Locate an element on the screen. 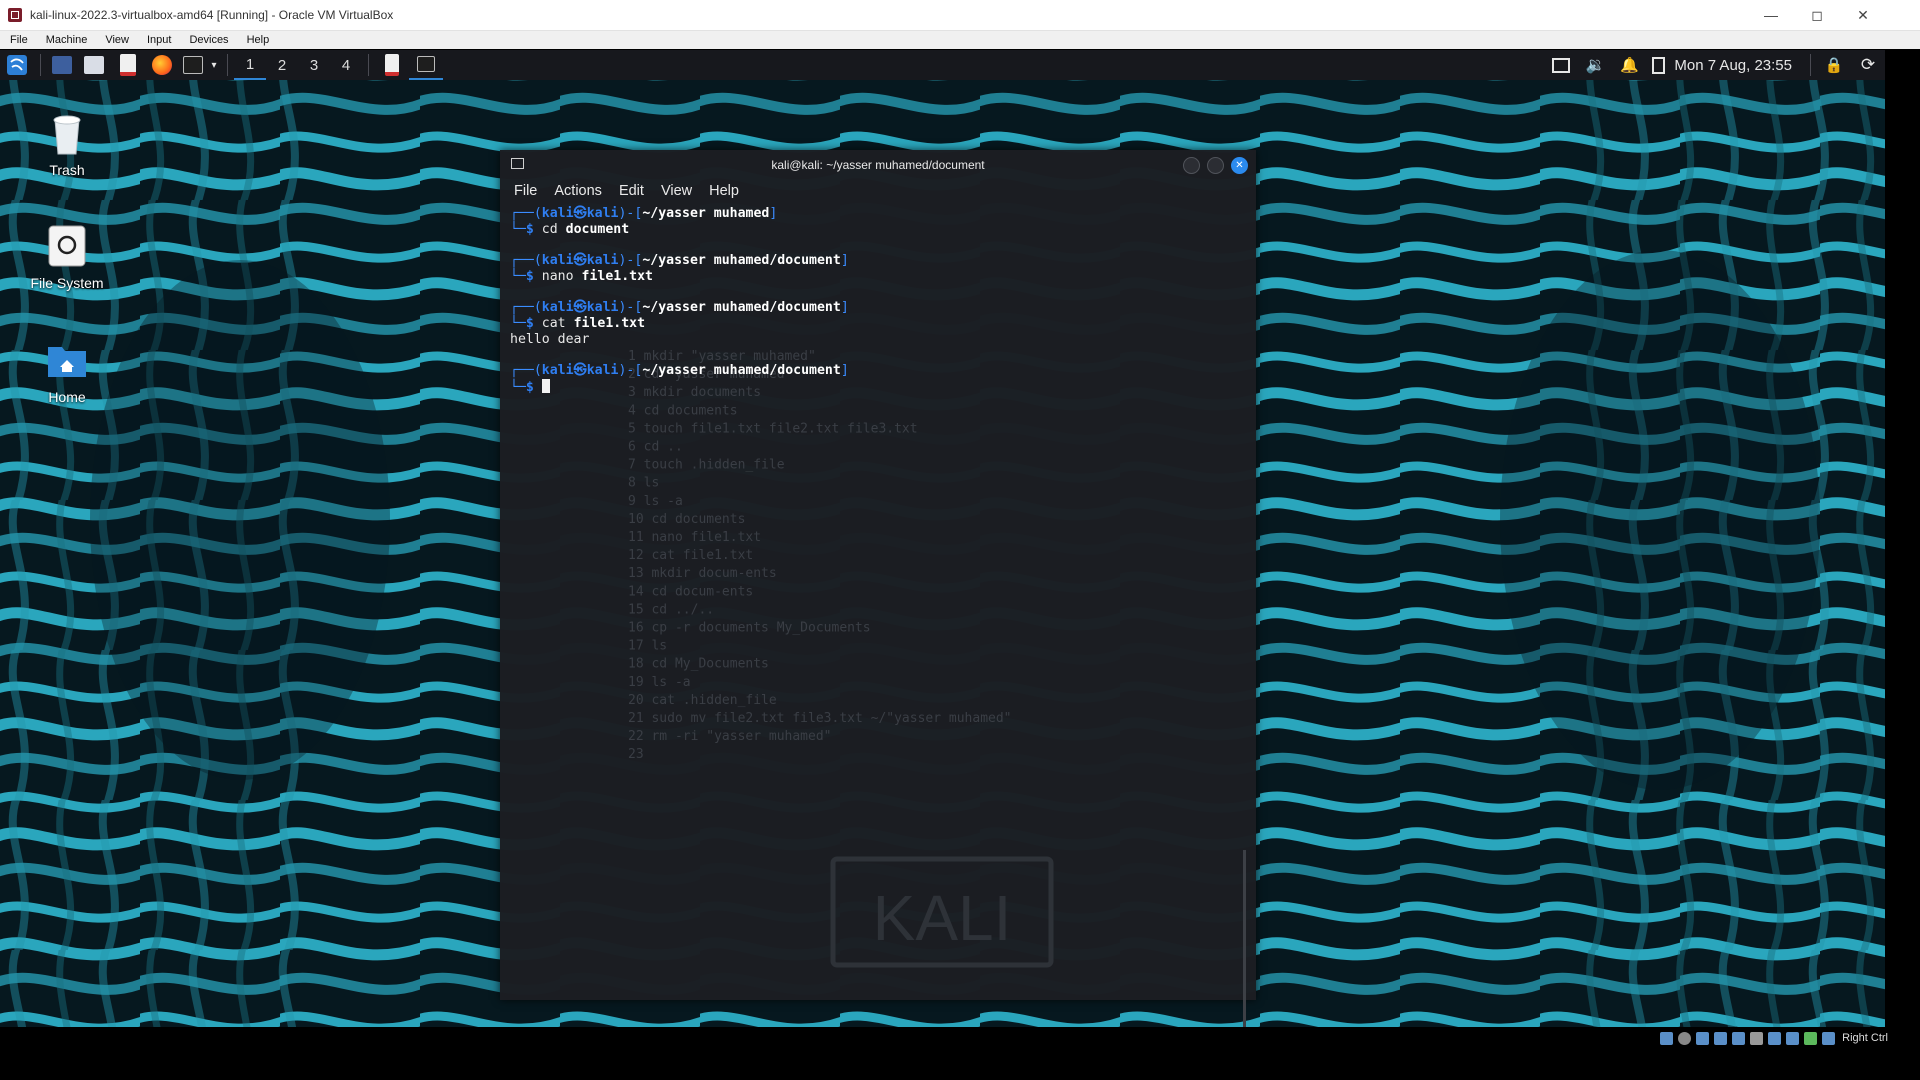 This screenshot has height=1080, width=1920. host-menubar: File Machine View Input Devices Help is located at coordinates (960, 40).